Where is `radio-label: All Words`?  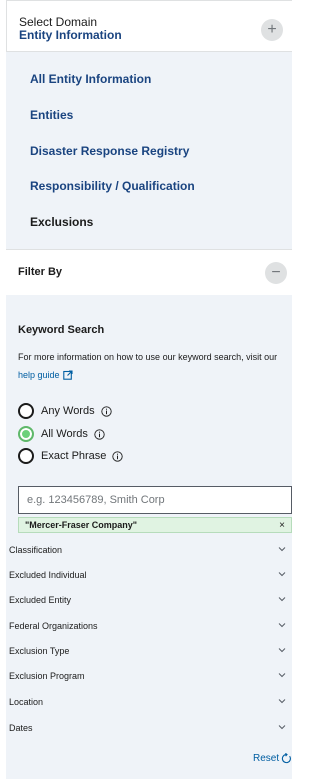
radio-label: All Words is located at coordinates (64, 434).